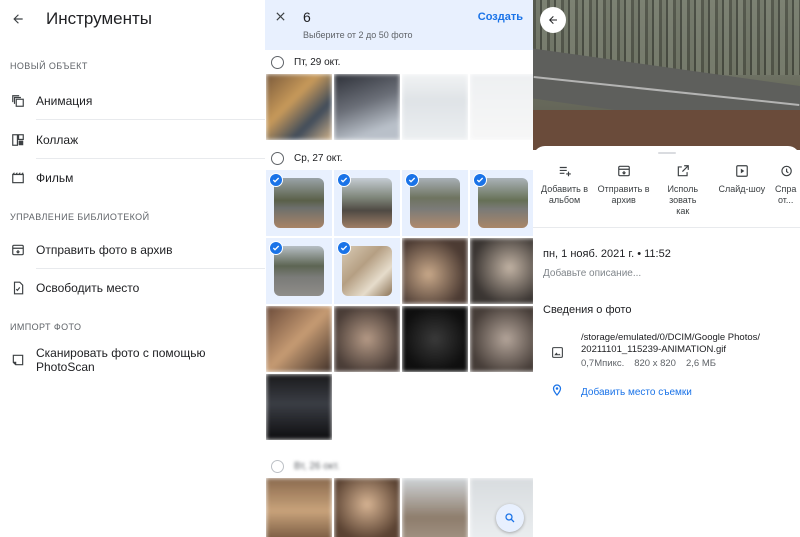  What do you see at coordinates (700, 363) in the screenshot?
I see `file-size: 2,6 МБ` at bounding box center [700, 363].